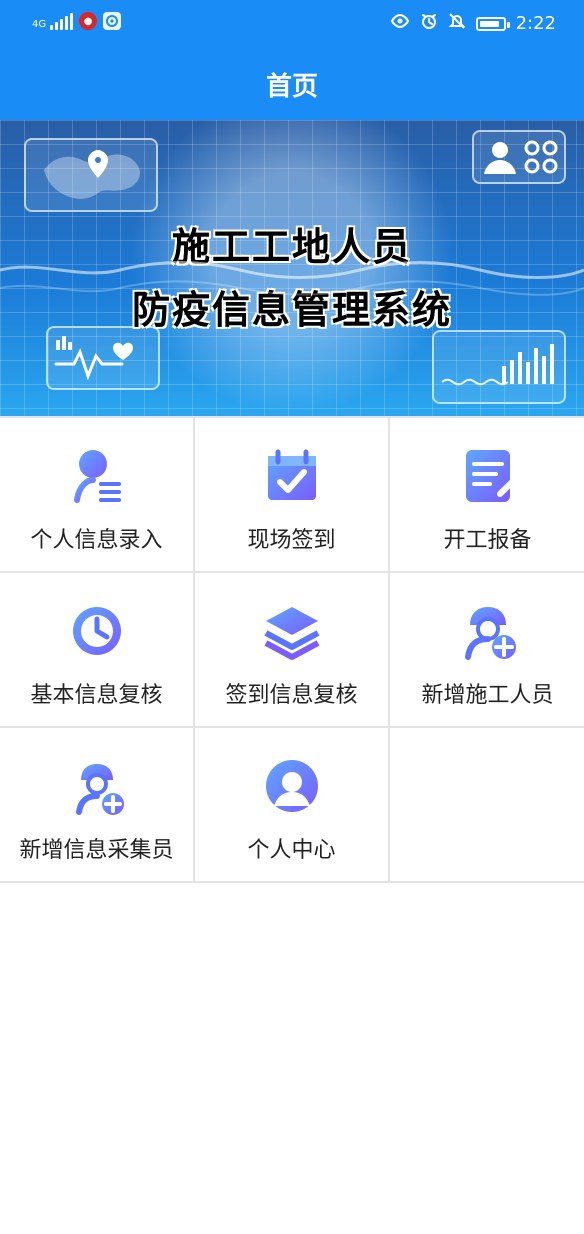 The width and height of the screenshot is (584, 1234). I want to click on clock-icon, so click(97, 631).